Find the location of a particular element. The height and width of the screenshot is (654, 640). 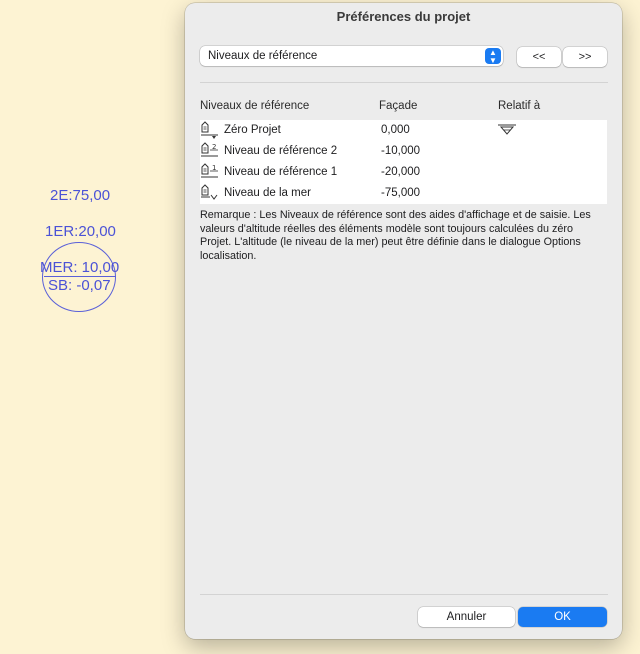

category-select-value: Niveaux de référence is located at coordinates (263, 56).